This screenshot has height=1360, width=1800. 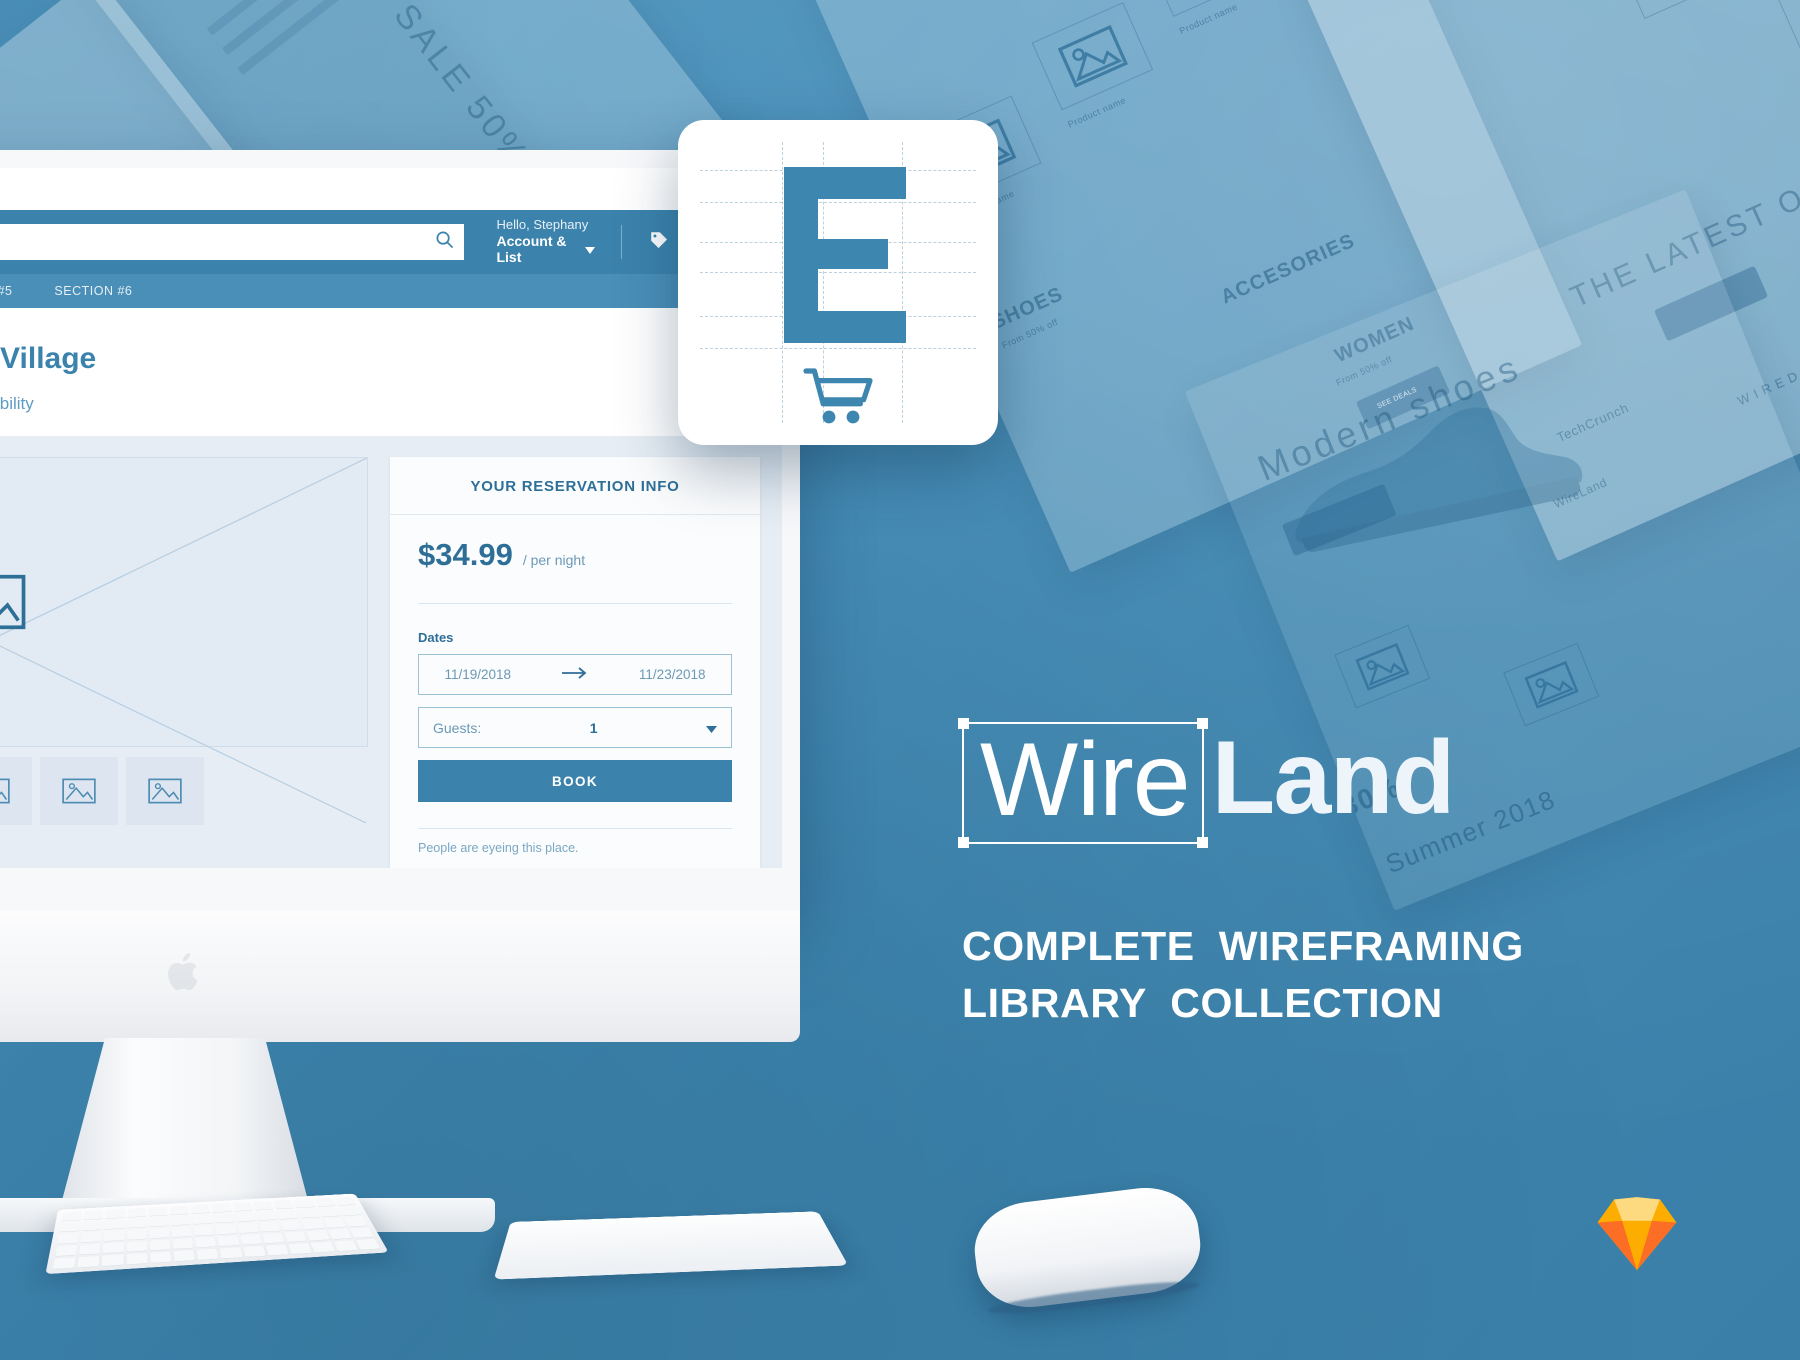 What do you see at coordinates (391, 409) in the screenshot?
I see `listing-tabs: Reviews Location Avalabili` at bounding box center [391, 409].